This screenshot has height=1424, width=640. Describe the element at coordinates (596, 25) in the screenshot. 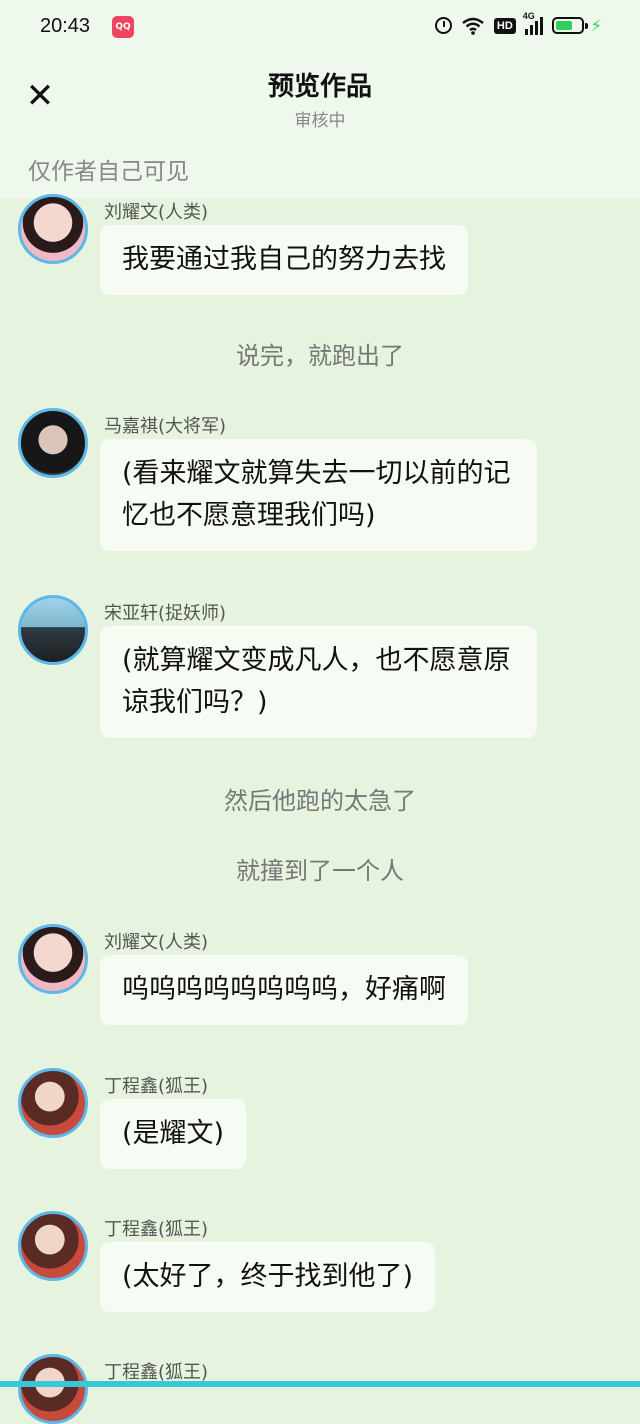

I see `charging-icon: ⚡` at that location.